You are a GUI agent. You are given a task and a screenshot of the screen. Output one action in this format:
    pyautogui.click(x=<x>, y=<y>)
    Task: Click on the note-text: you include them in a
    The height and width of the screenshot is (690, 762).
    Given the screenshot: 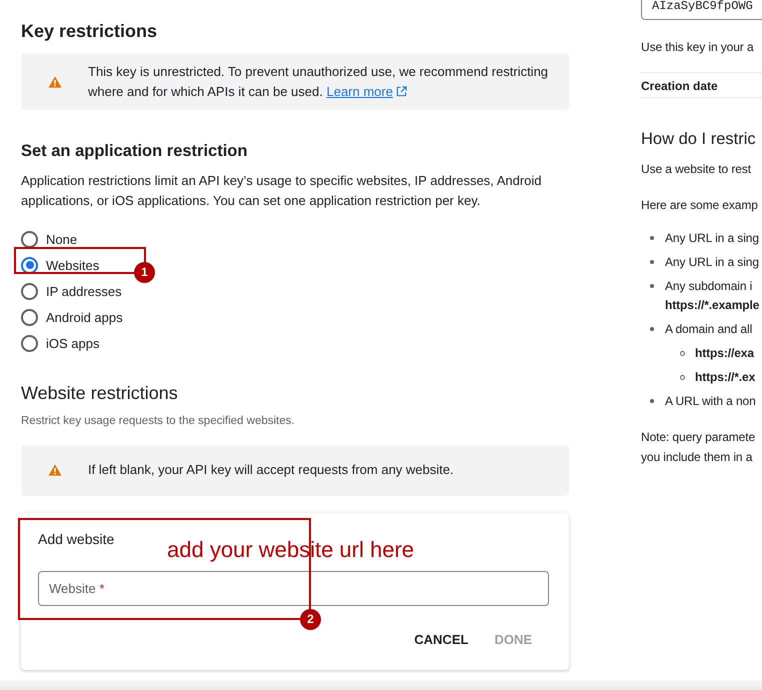 What is the action you would take?
    pyautogui.click(x=697, y=457)
    